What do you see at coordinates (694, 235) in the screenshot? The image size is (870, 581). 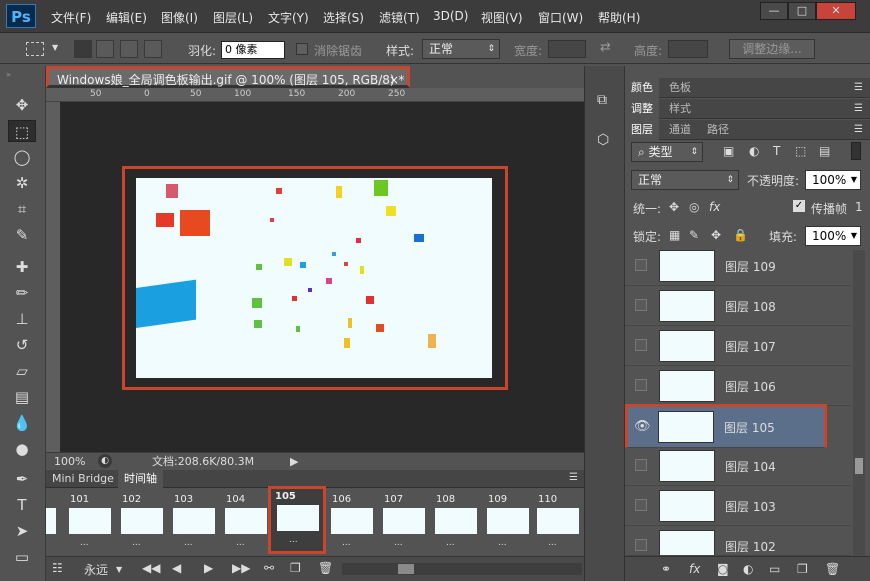 I see `lock-paint-icon: ✎` at bounding box center [694, 235].